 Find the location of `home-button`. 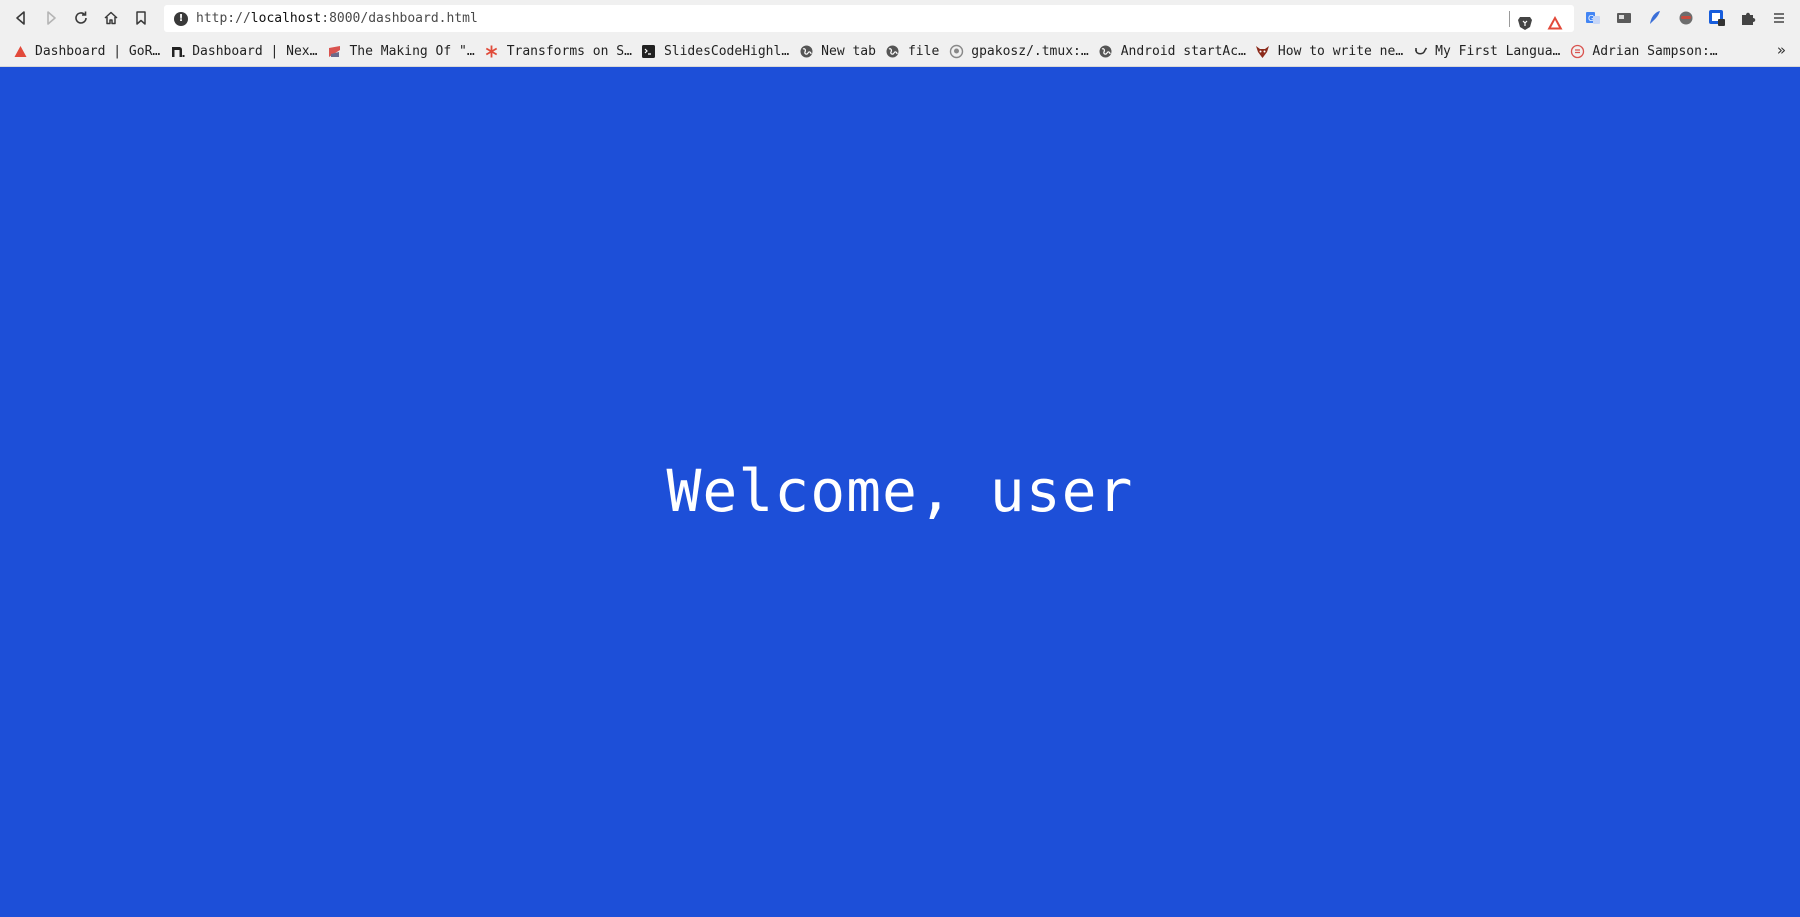

home-button is located at coordinates (111, 18).